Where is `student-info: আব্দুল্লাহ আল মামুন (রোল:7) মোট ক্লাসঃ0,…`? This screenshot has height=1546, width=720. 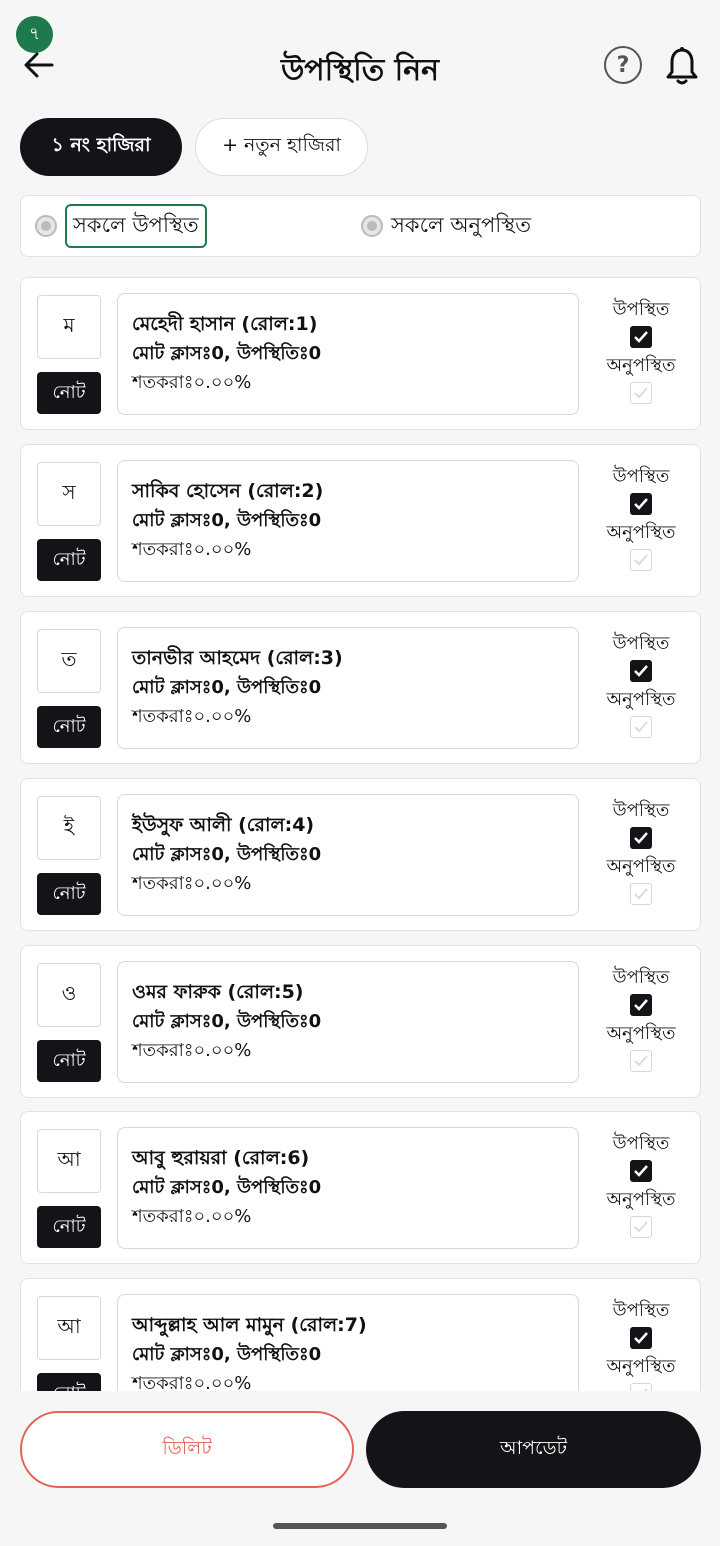
student-info: আব্দুল্লাহ আল মামুন (রোল:7) মোট ক্লাসঃ0,… is located at coordinates (348, 1342).